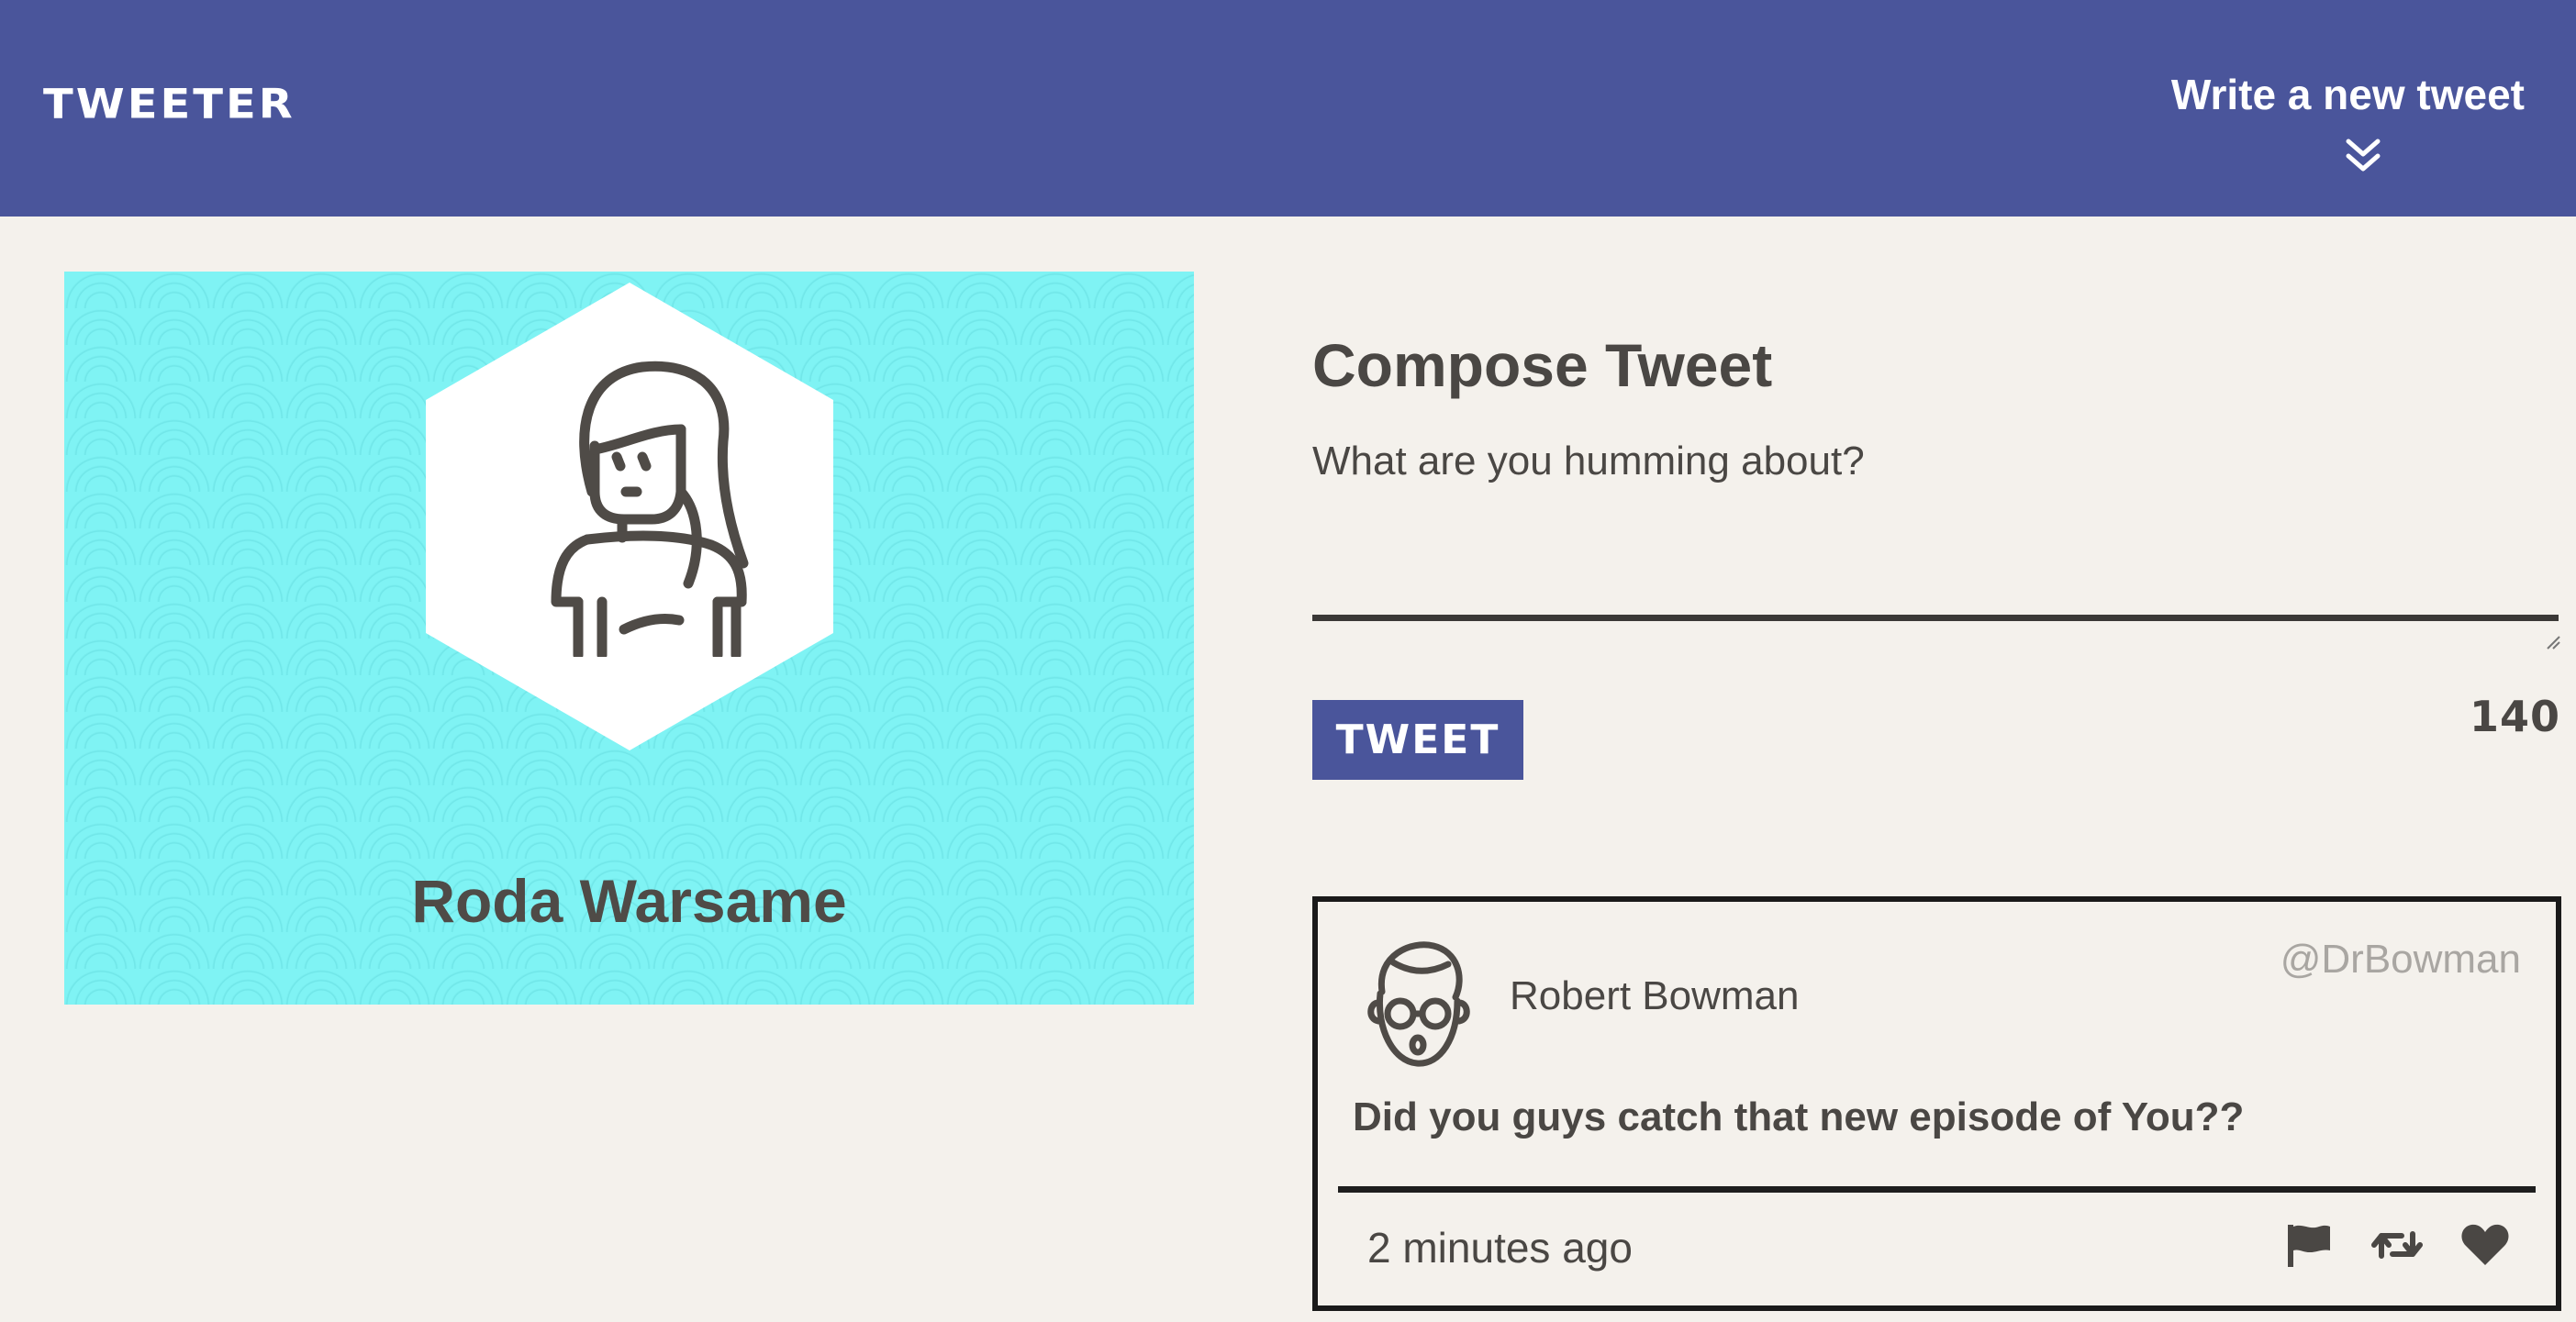 This screenshot has height=1322, width=2576. Describe the element at coordinates (2332, 94) in the screenshot. I see `write-new-tweet-label: Write a new tweet` at that location.